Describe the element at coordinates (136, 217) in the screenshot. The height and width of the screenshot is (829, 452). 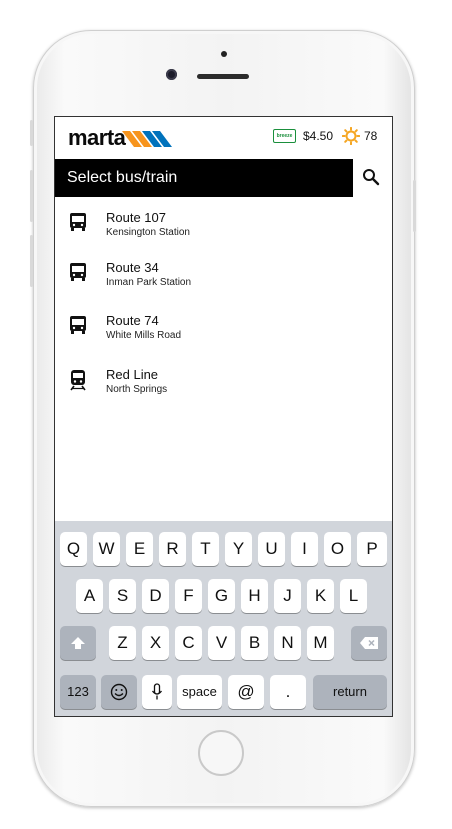
I see `route-name: Route 107` at that location.